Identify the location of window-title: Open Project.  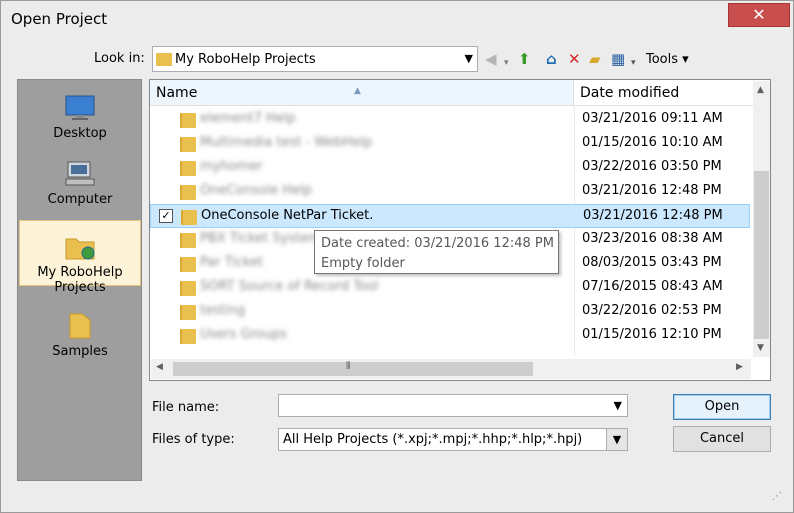
(59, 19).